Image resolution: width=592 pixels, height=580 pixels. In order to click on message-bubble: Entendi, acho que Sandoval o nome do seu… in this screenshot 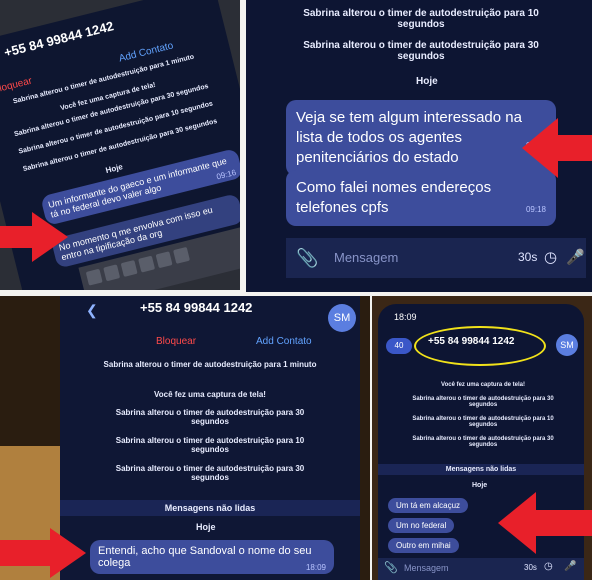, I will do `click(212, 557)`.